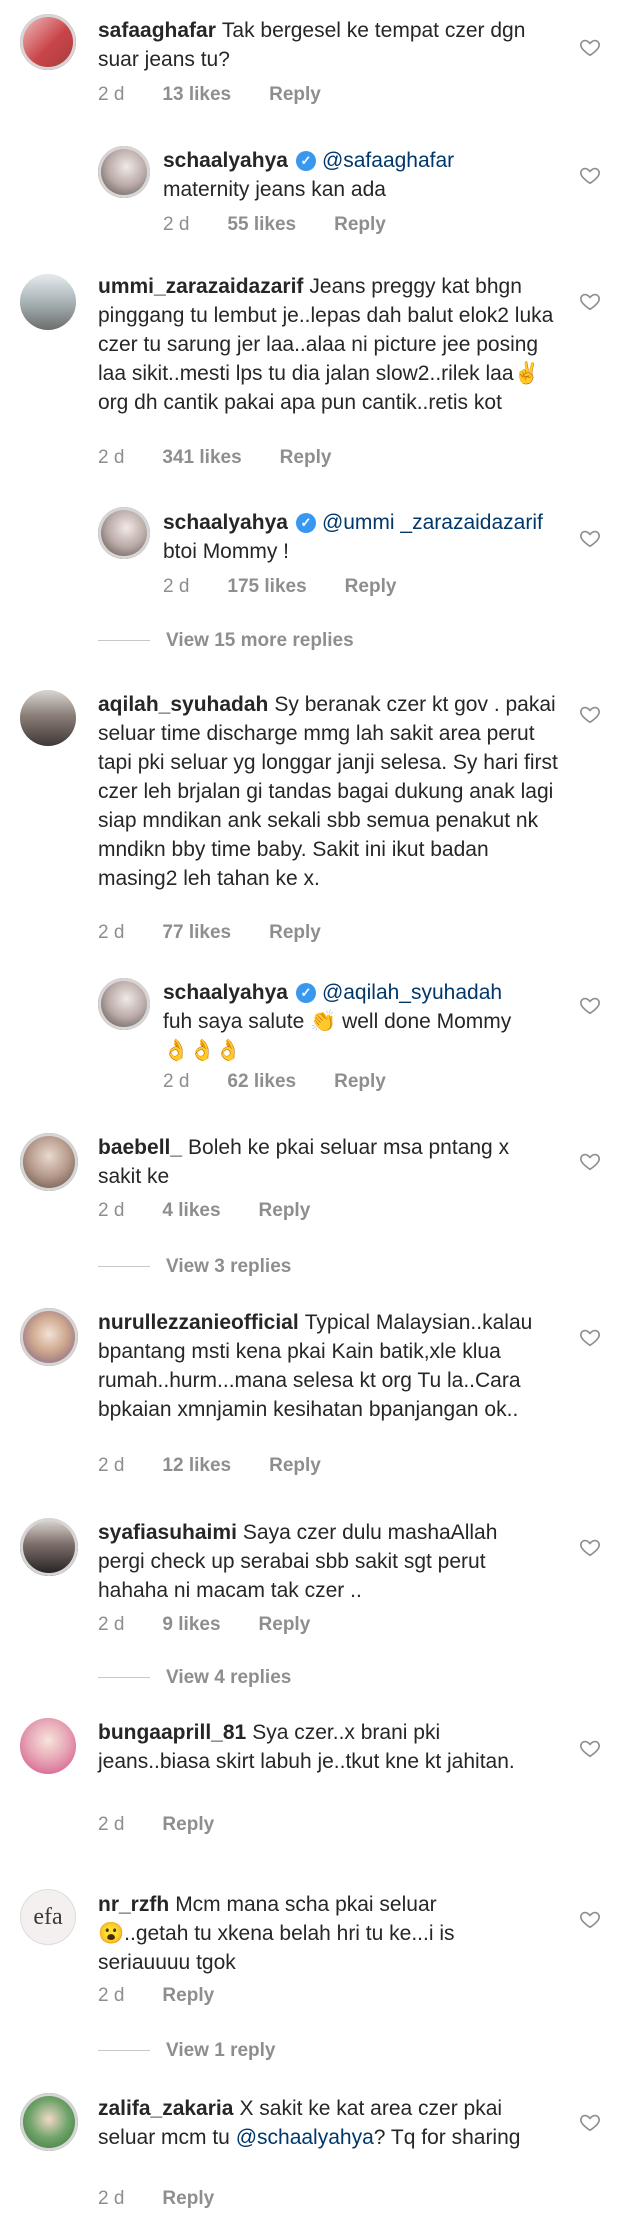  What do you see at coordinates (226, 641) in the screenshot?
I see `view-more-replies-button: View 15 more replies` at bounding box center [226, 641].